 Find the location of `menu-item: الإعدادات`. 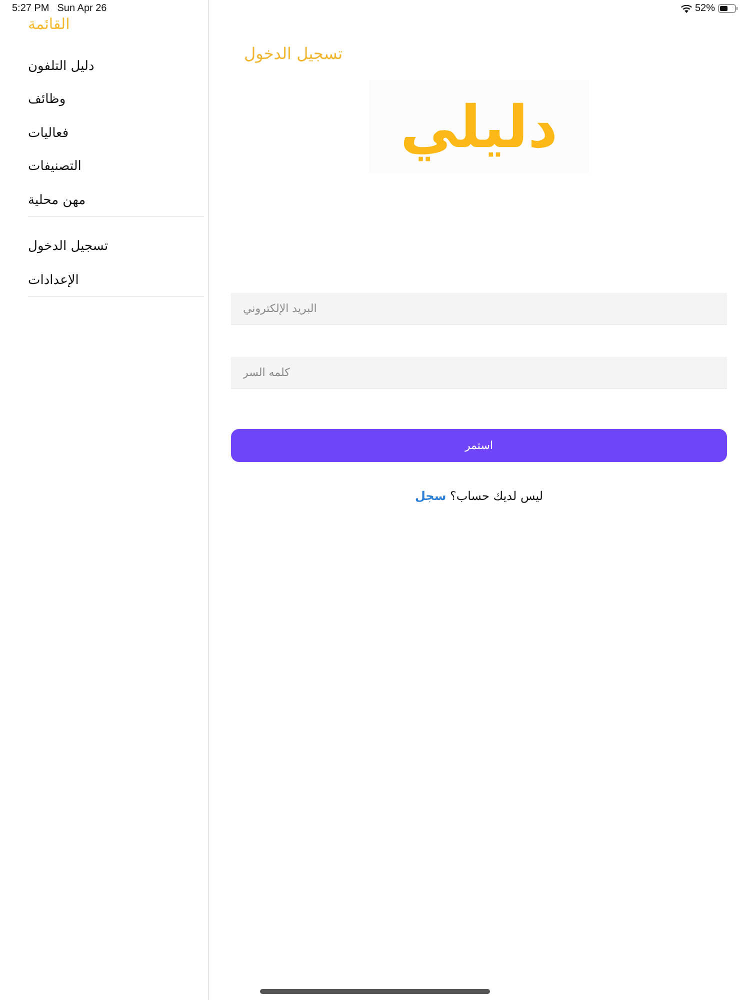

menu-item: الإعدادات is located at coordinates (53, 280).